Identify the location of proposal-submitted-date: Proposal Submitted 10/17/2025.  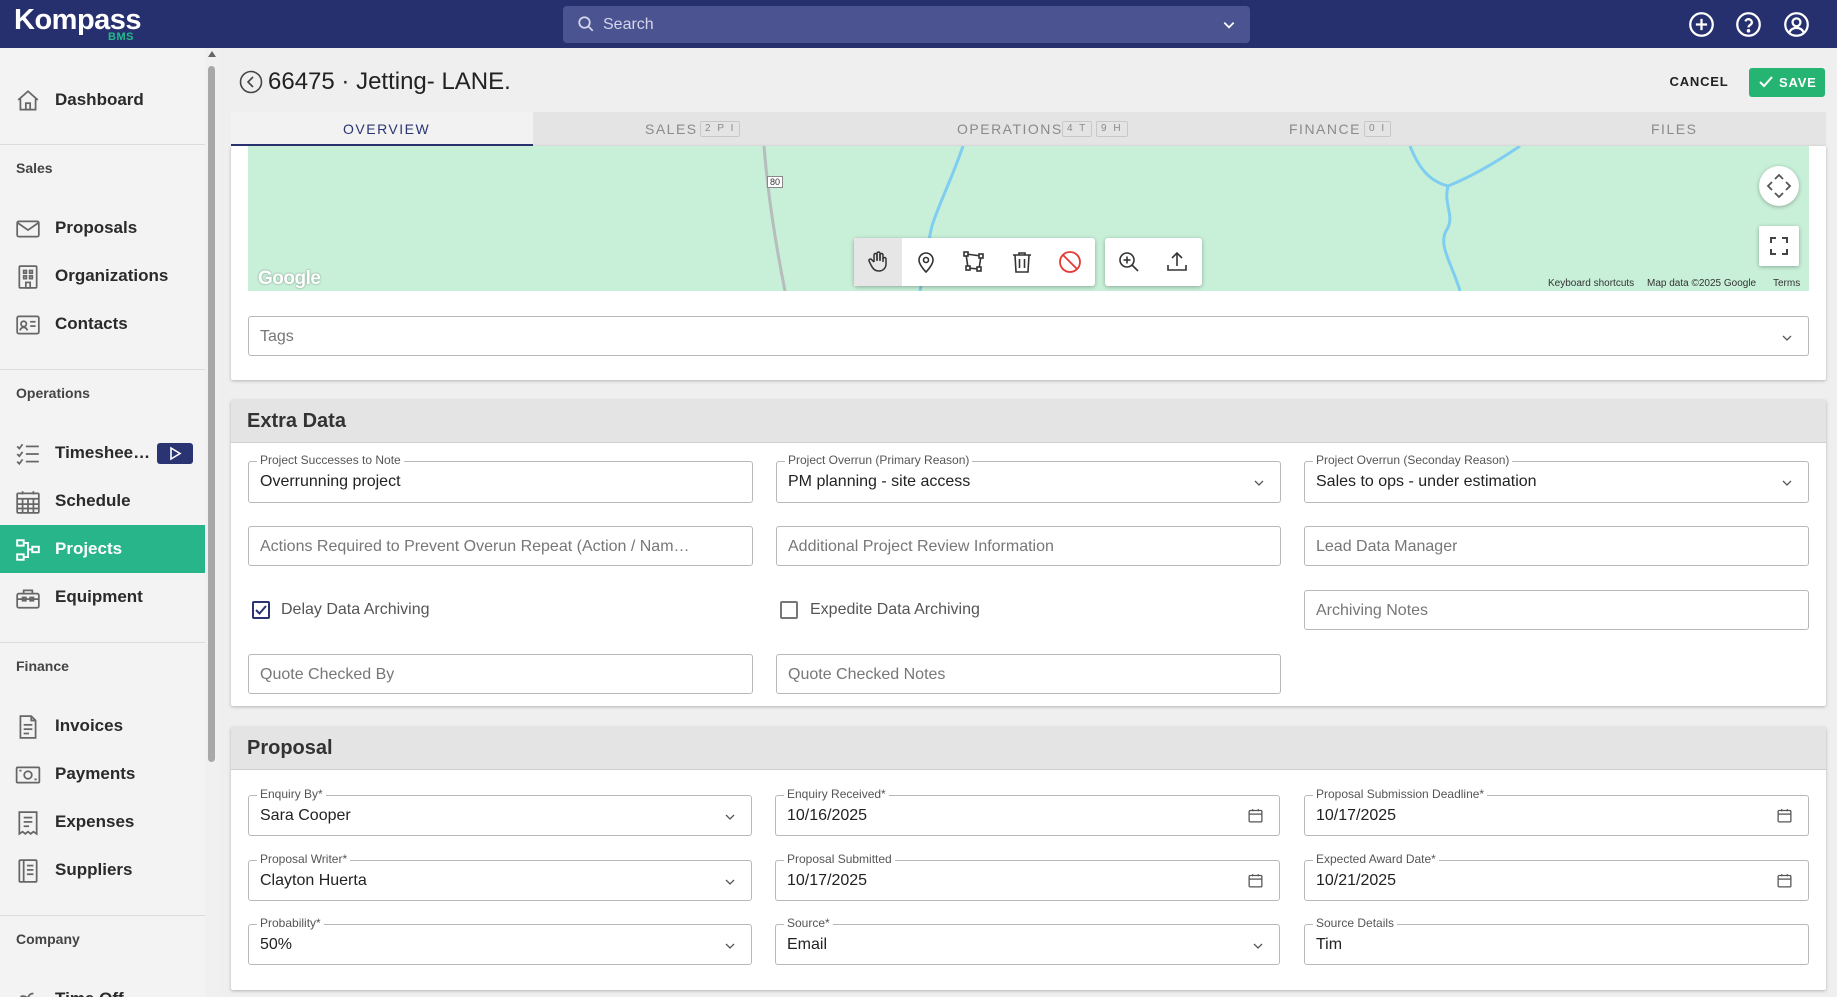
(1027, 876).